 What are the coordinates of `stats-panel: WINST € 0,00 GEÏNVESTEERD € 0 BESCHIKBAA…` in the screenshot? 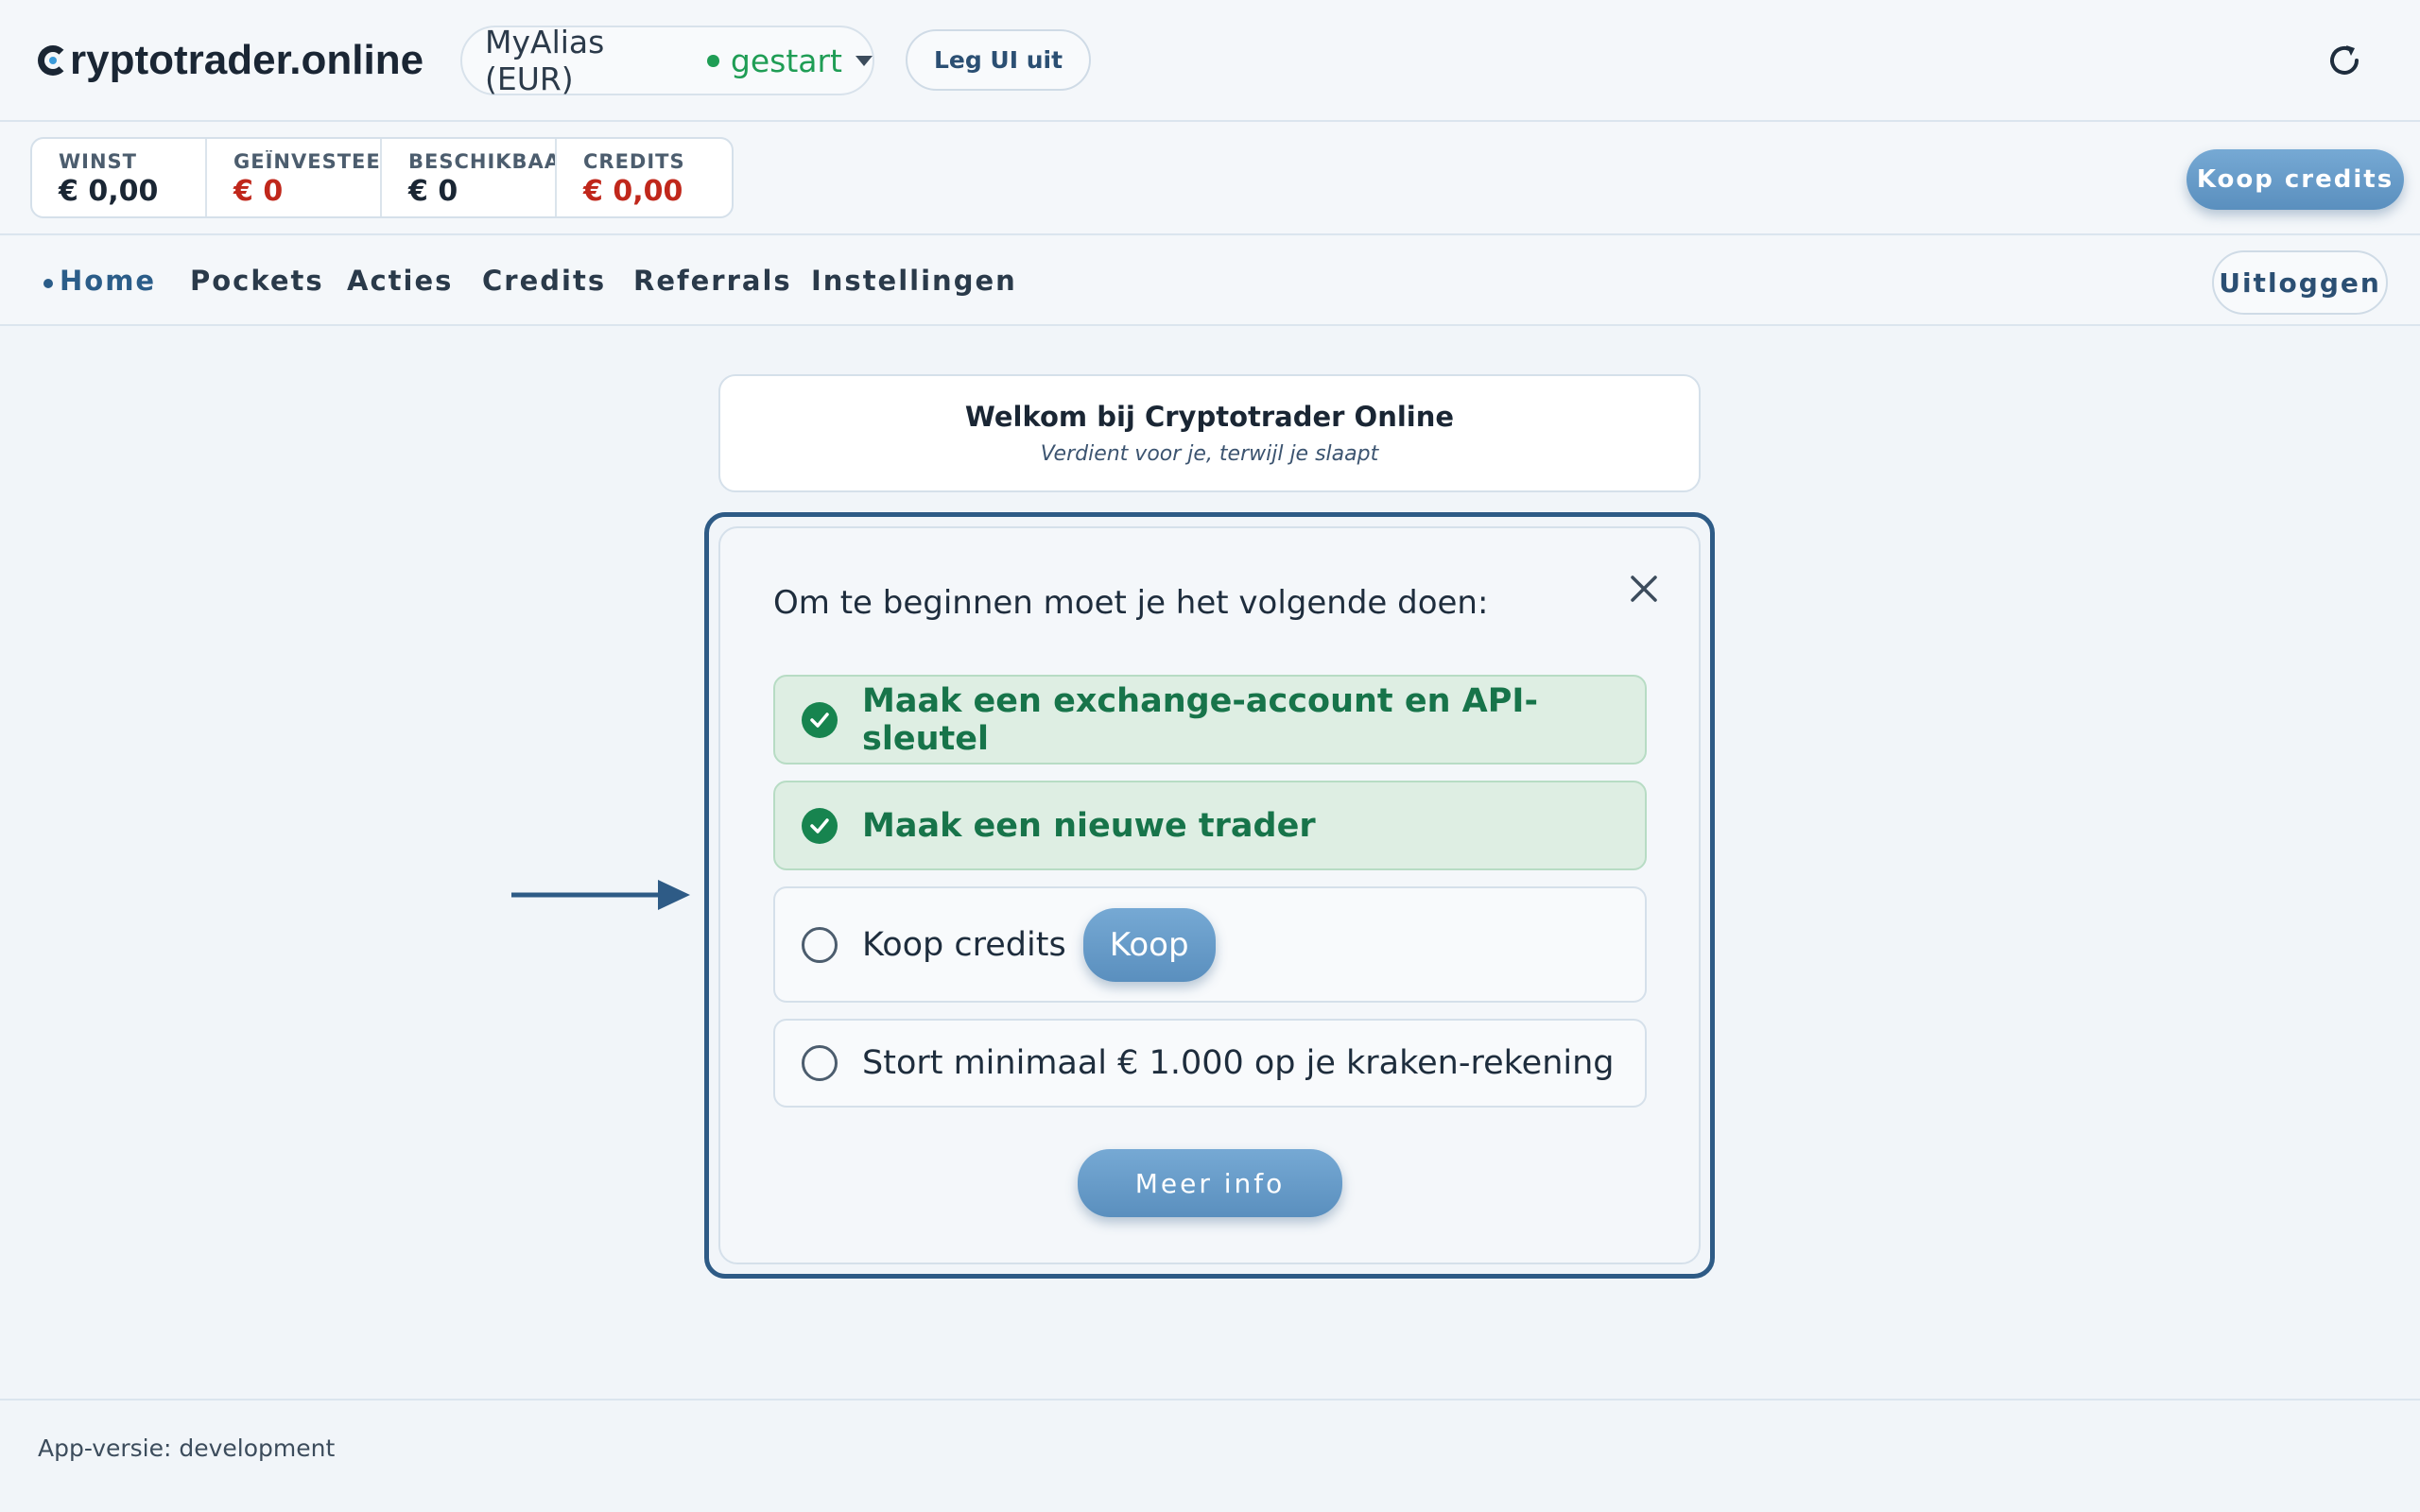 It's located at (382, 177).